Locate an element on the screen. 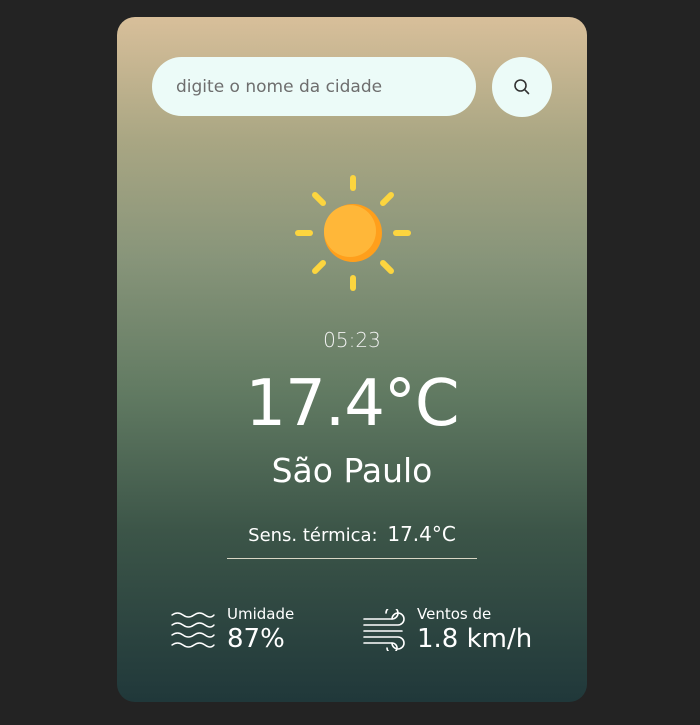 This screenshot has height=725, width=700. city-search-input is located at coordinates (314, 86).